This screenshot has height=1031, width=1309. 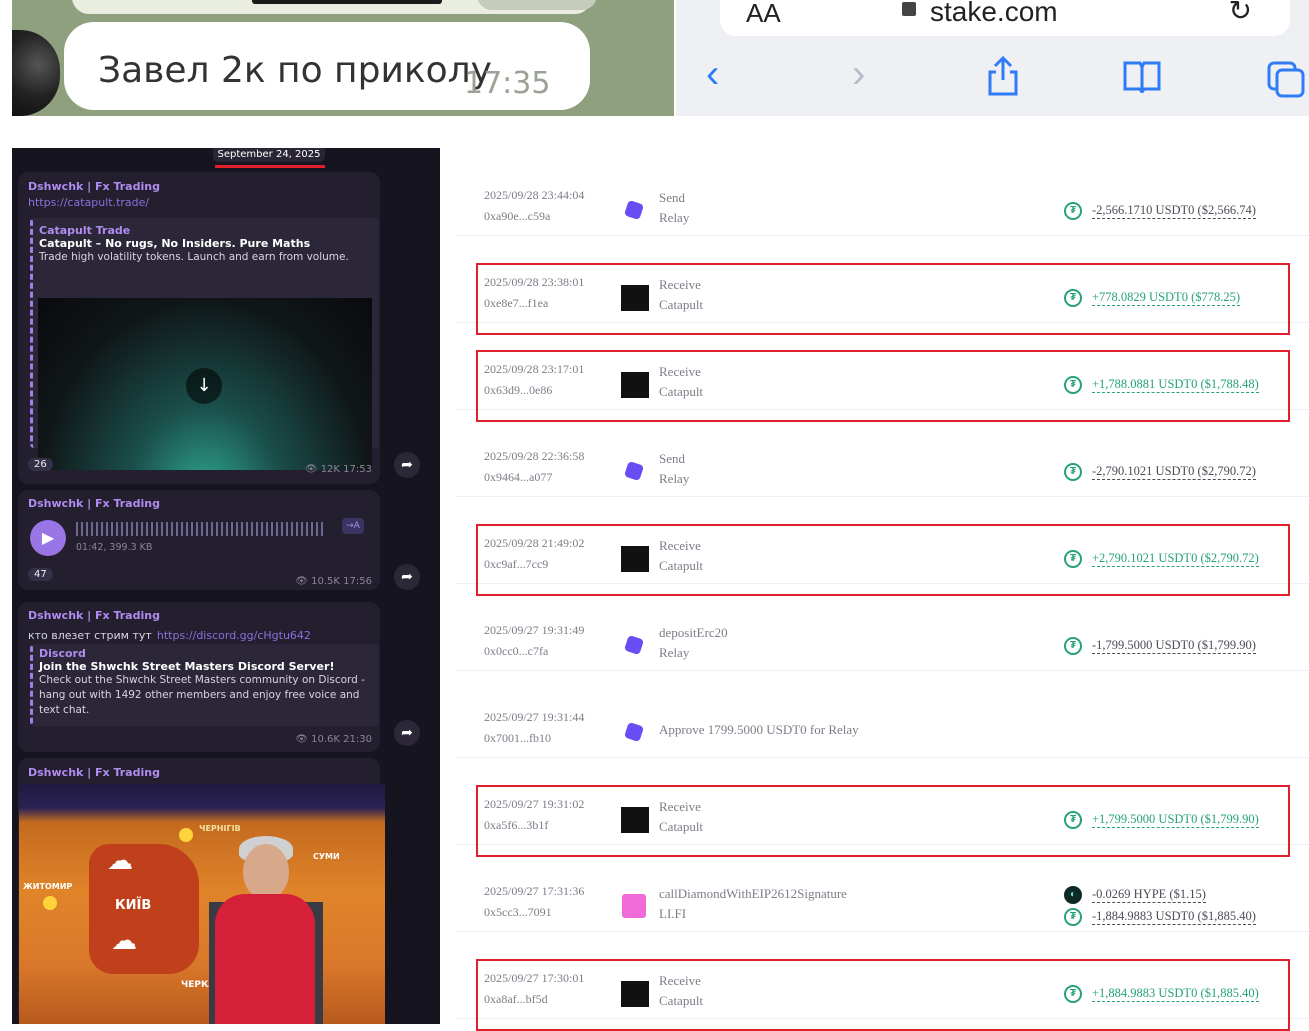 What do you see at coordinates (1286, 84) in the screenshot?
I see `tabs-icon` at bounding box center [1286, 84].